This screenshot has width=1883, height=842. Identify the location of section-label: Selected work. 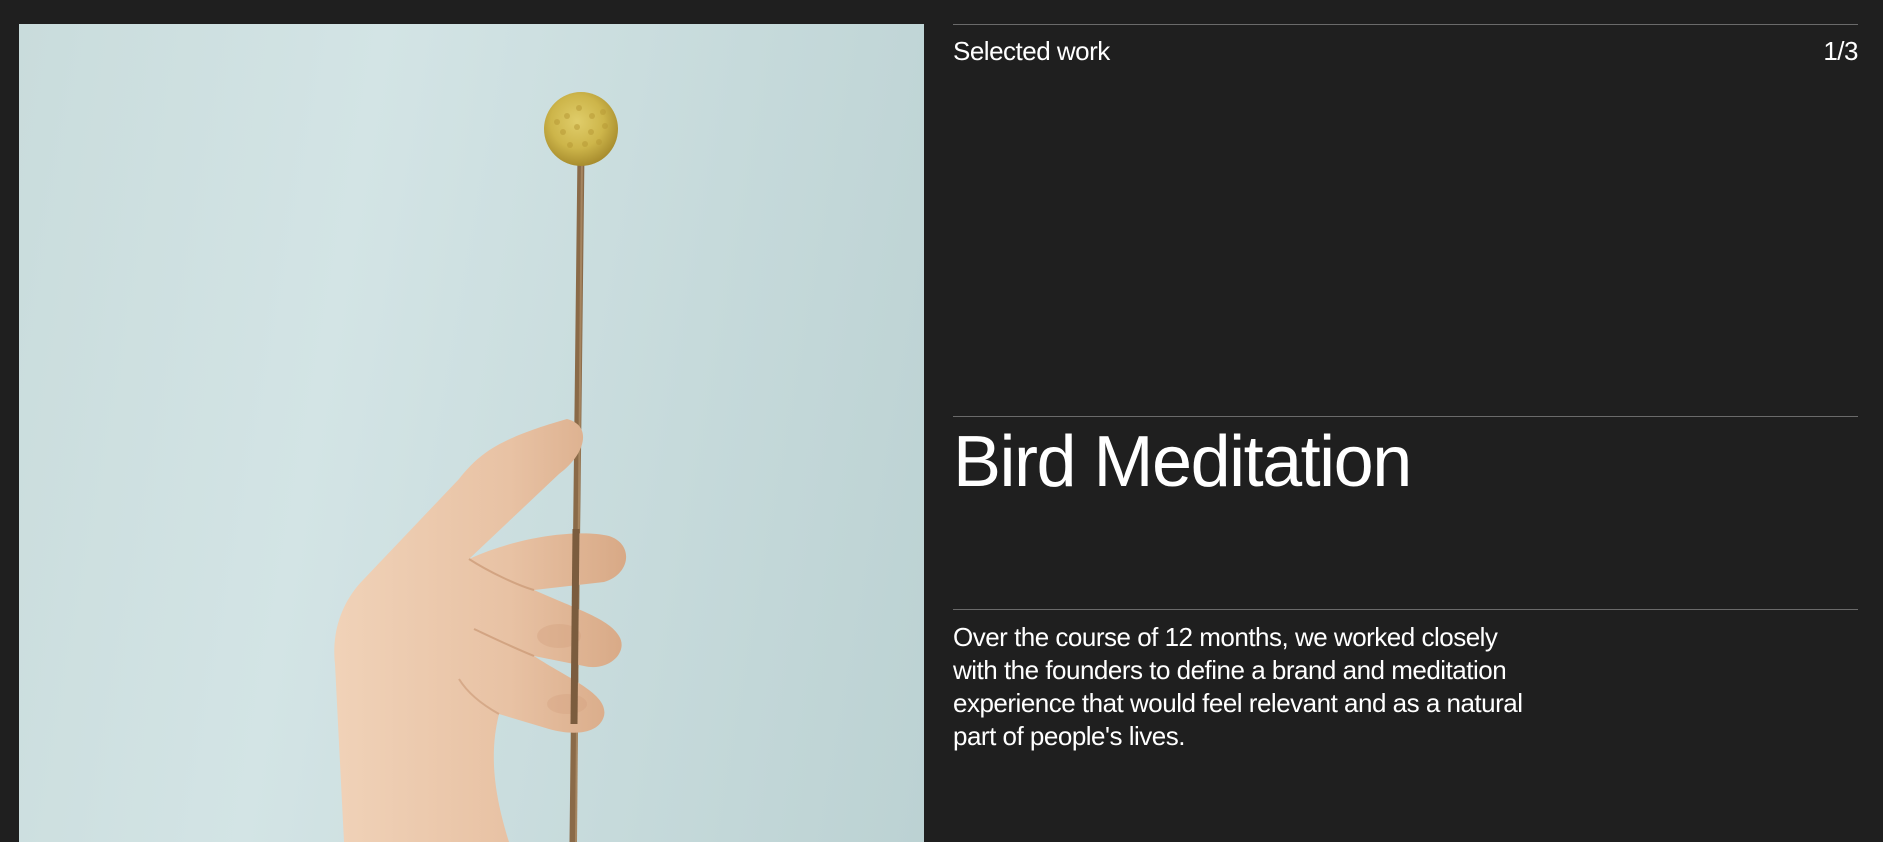
(1031, 51).